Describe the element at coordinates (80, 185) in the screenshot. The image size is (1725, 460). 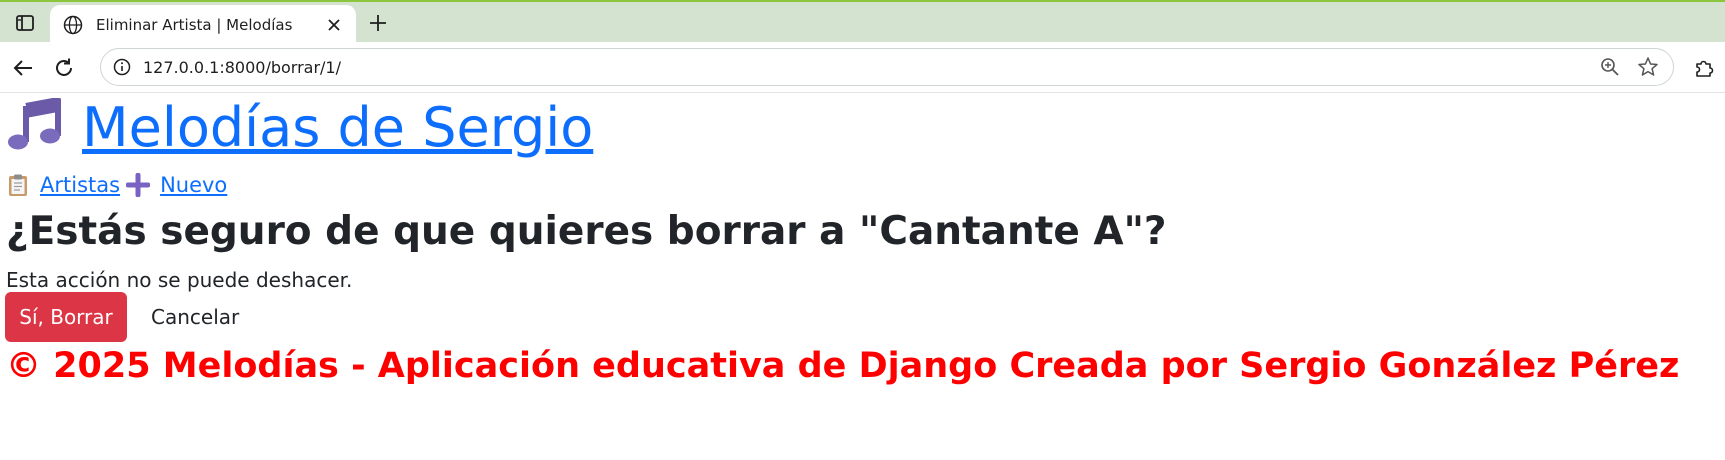
I see `nav-label-artistas: Artistas` at that location.